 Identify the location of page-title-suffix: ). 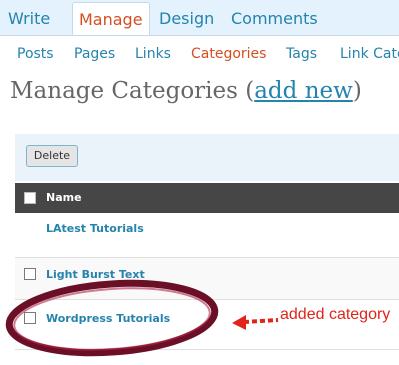
(357, 91).